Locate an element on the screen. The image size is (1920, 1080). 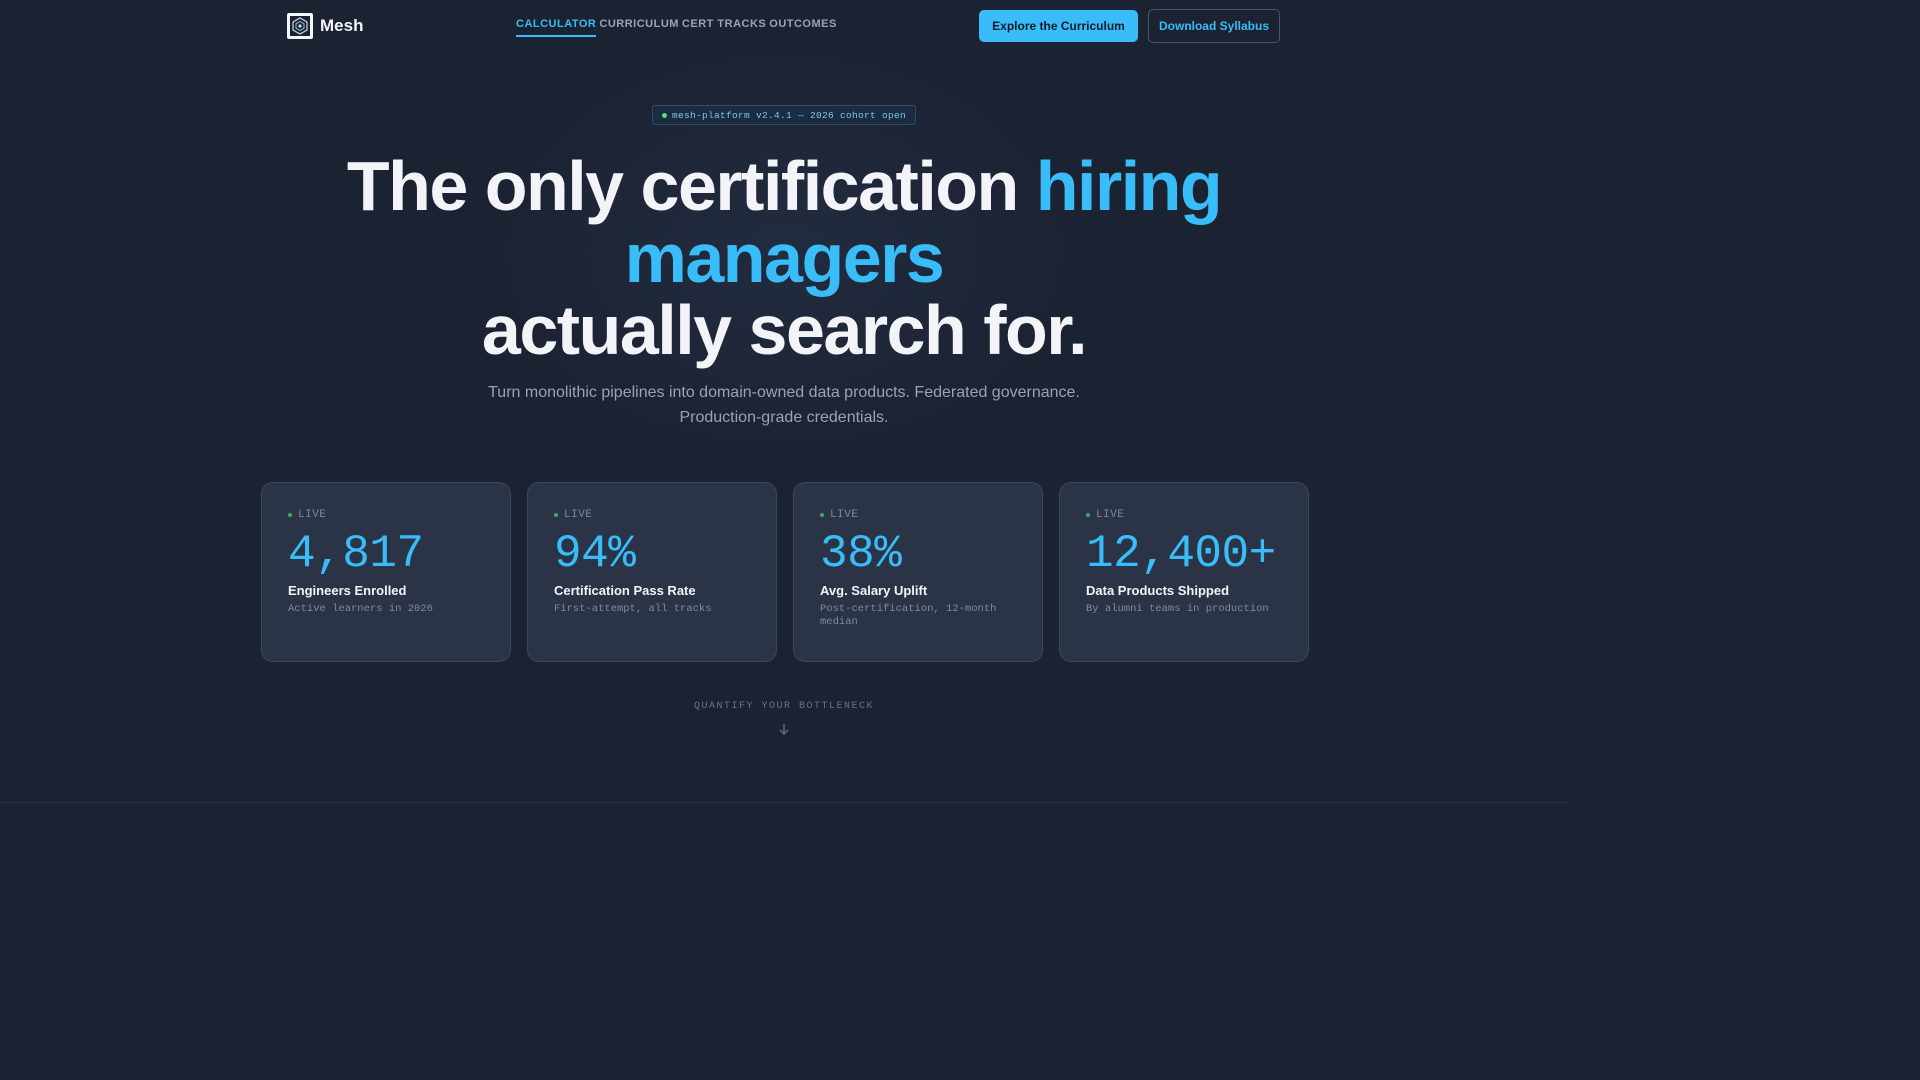
version-badge: mesh-platform v2.4.1 — 2026 cohort open is located at coordinates (784, 115).